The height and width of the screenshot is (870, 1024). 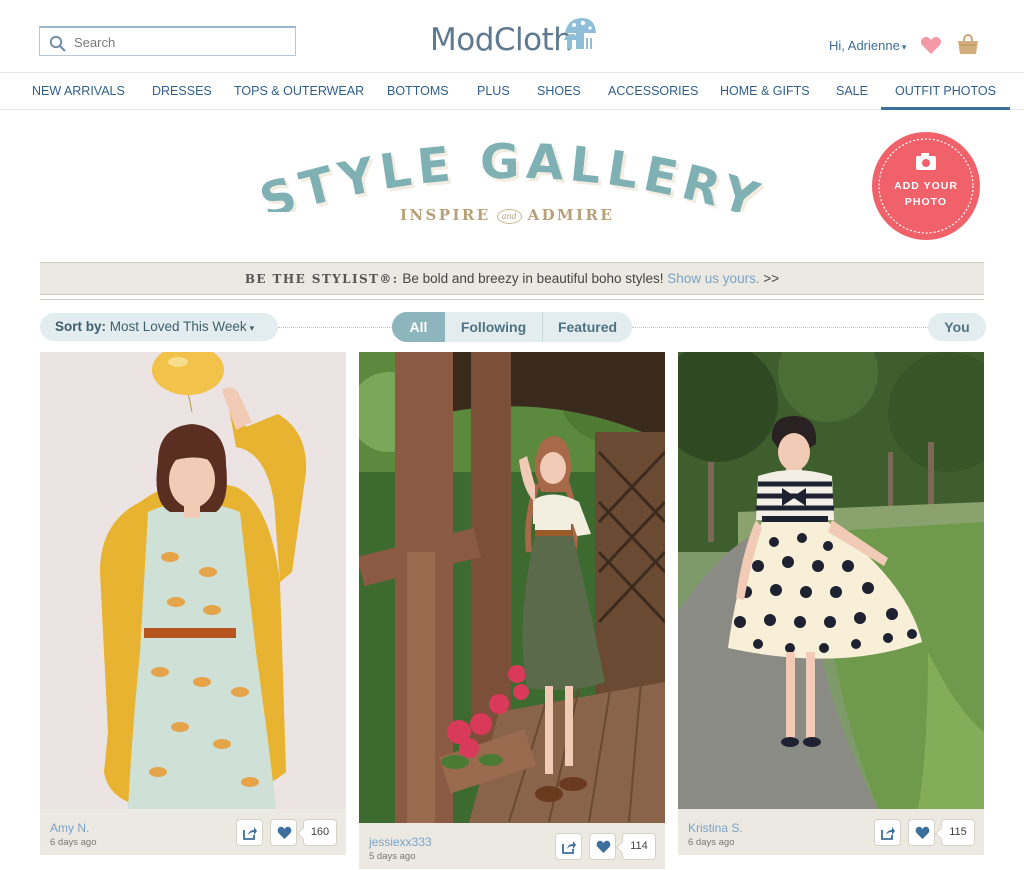 I want to click on author-link: Amy N., so click(x=69, y=828).